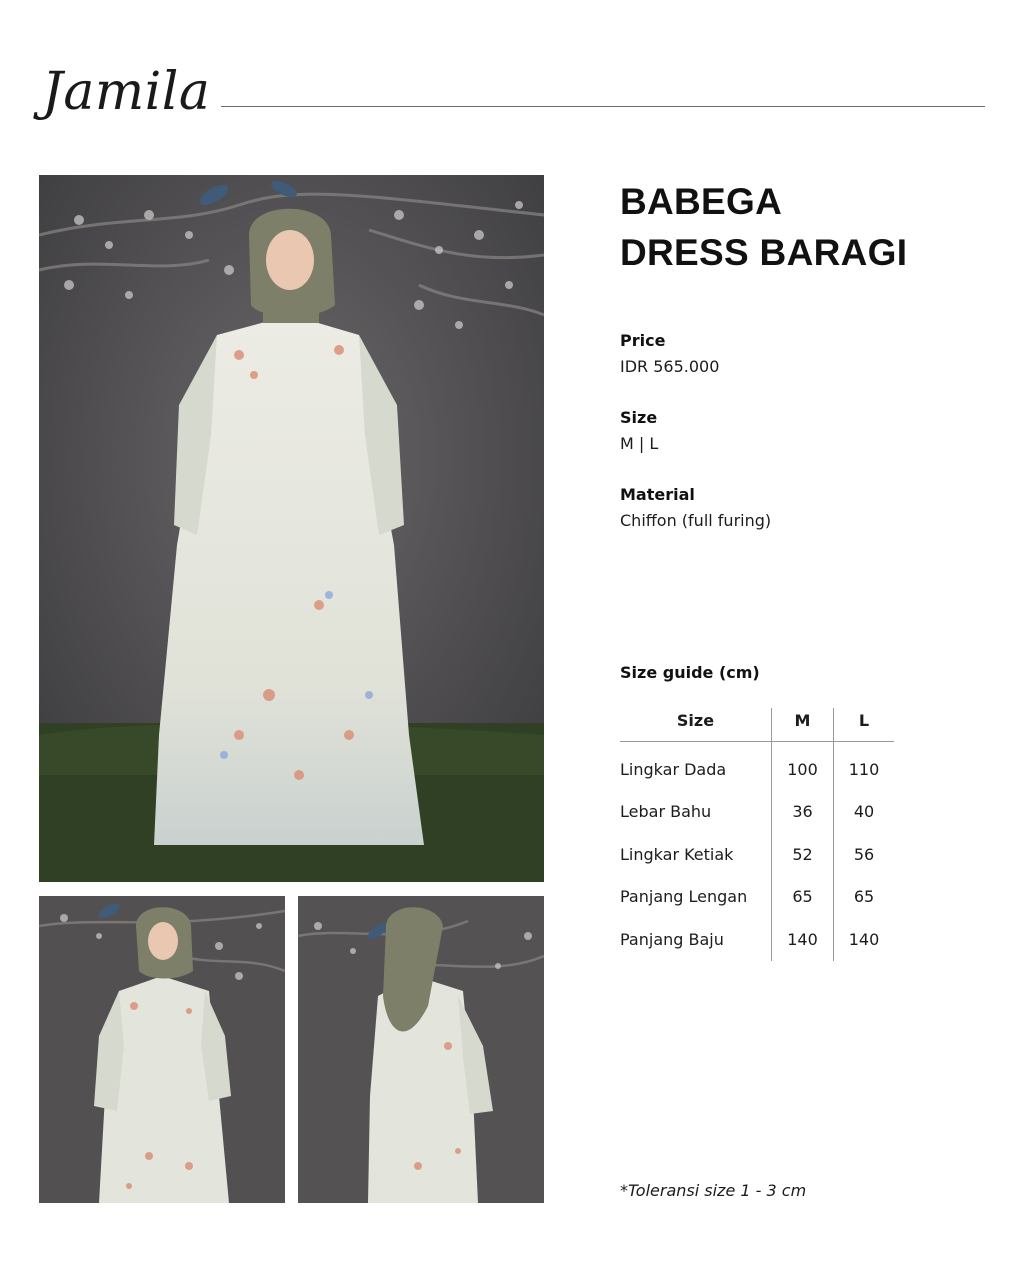  I want to click on header-divider, so click(603, 106).